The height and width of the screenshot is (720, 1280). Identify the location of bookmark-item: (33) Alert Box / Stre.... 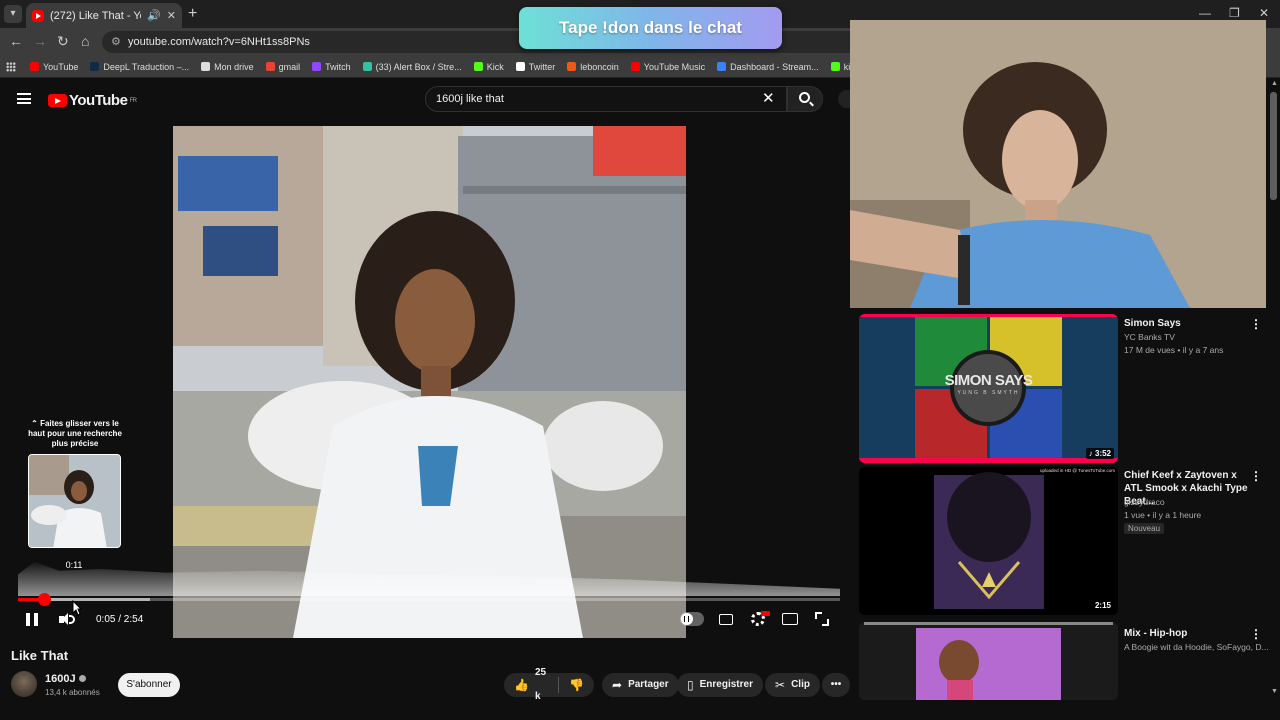
(412, 67).